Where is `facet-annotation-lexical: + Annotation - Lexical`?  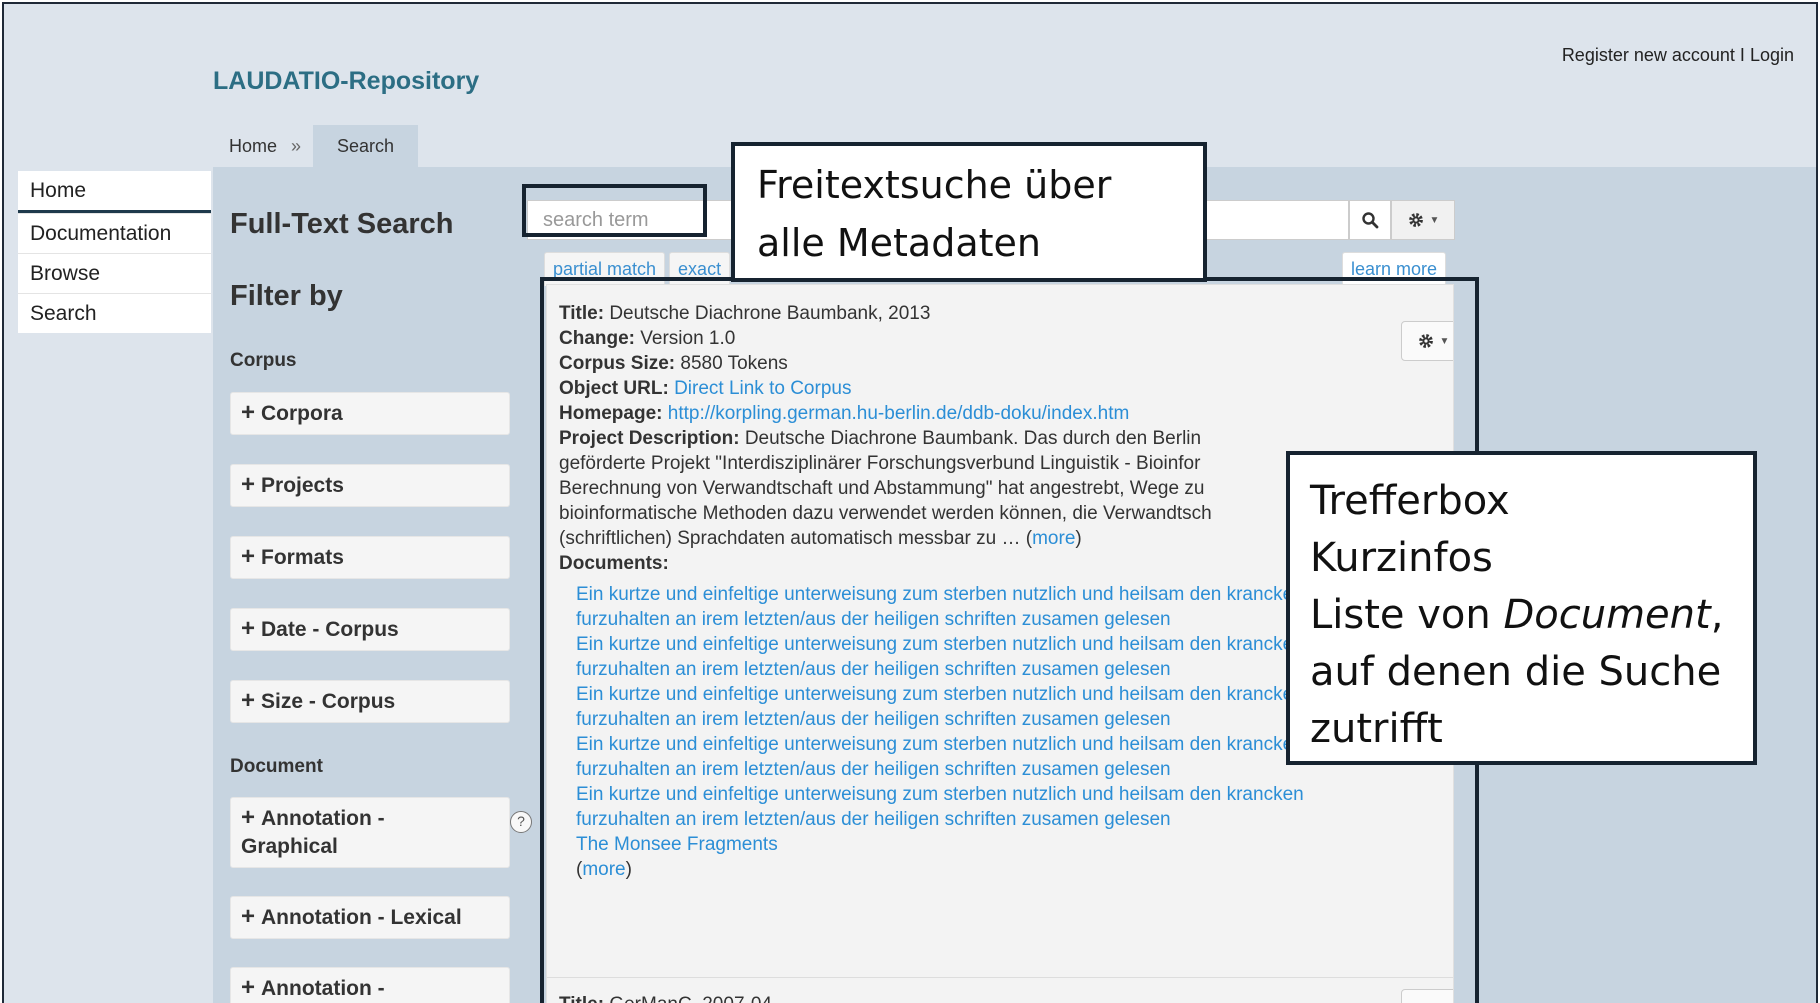
facet-annotation-lexical: + Annotation - Lexical is located at coordinates (370, 917).